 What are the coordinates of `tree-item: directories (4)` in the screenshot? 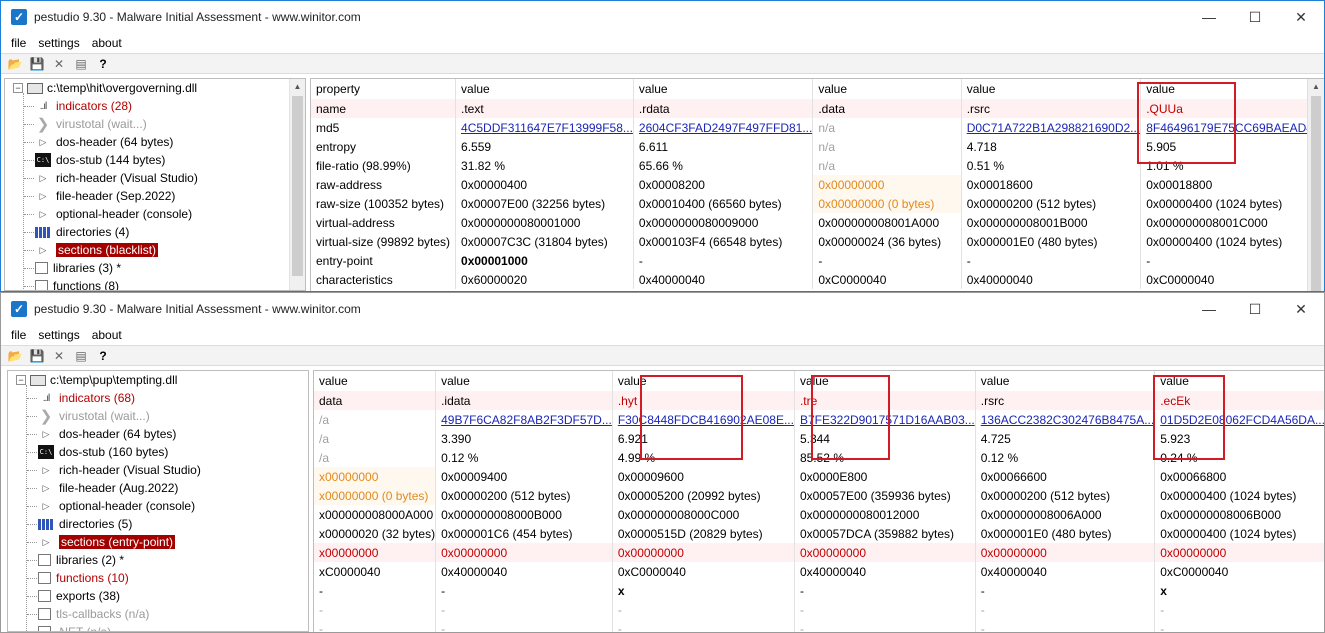 It's located at (82, 232).